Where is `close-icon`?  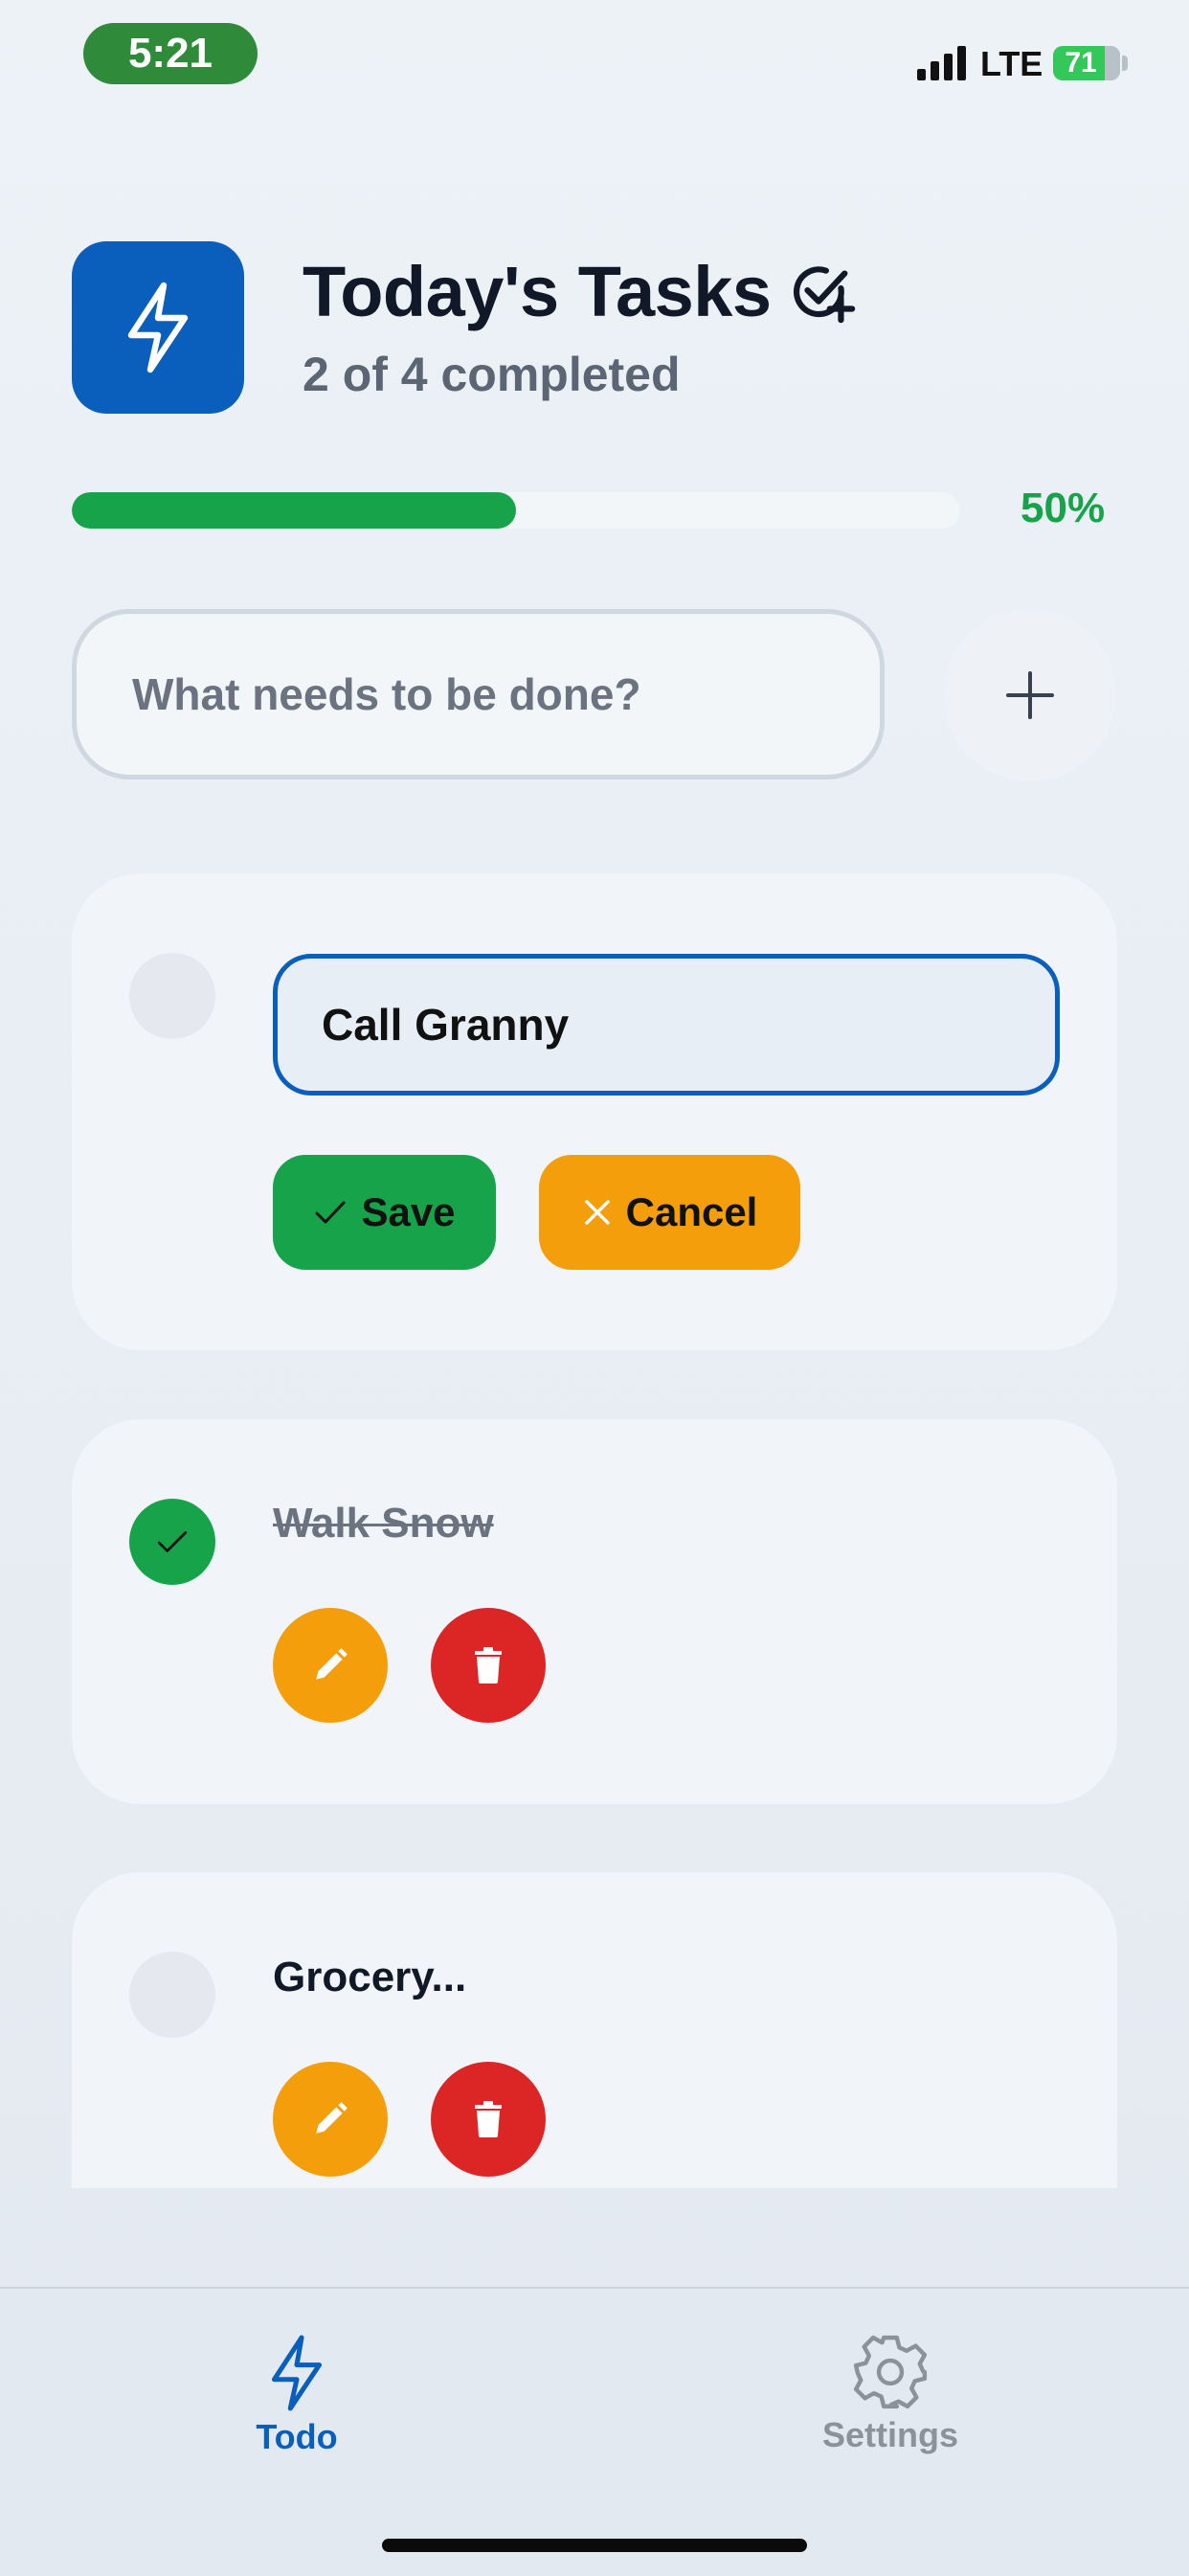
close-icon is located at coordinates (597, 1212).